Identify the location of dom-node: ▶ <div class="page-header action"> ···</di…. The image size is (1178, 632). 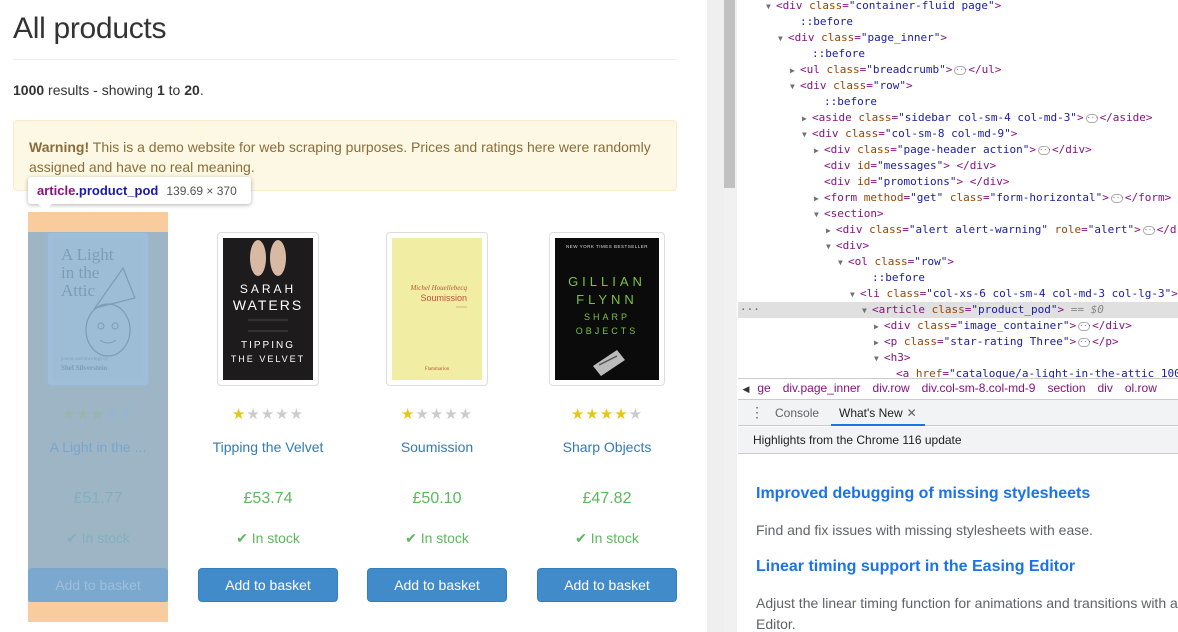
(958, 150).